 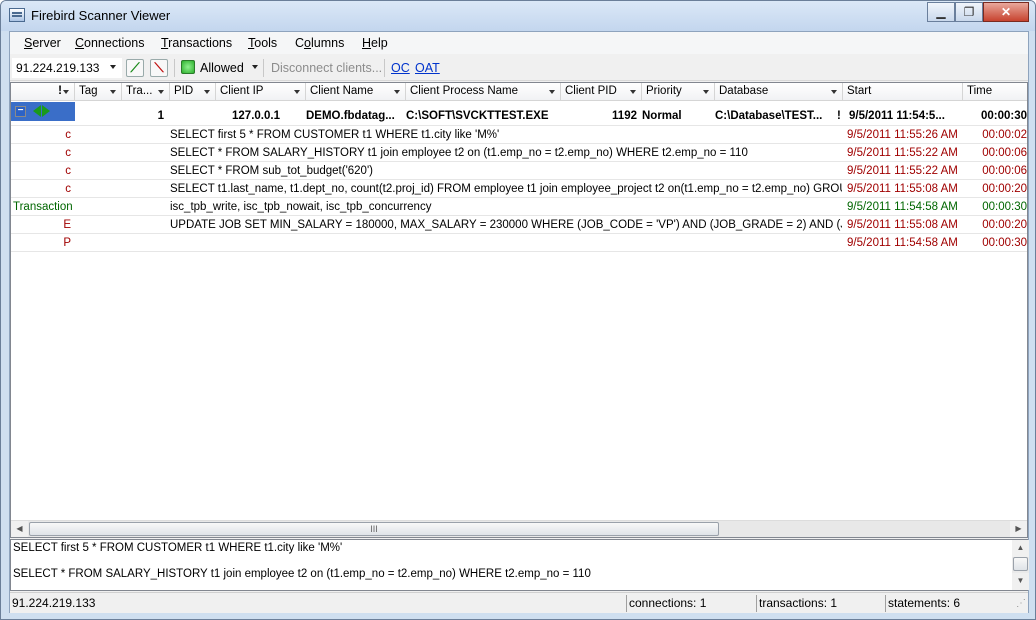 I want to click on oat-link: OAT, so click(x=427, y=68).